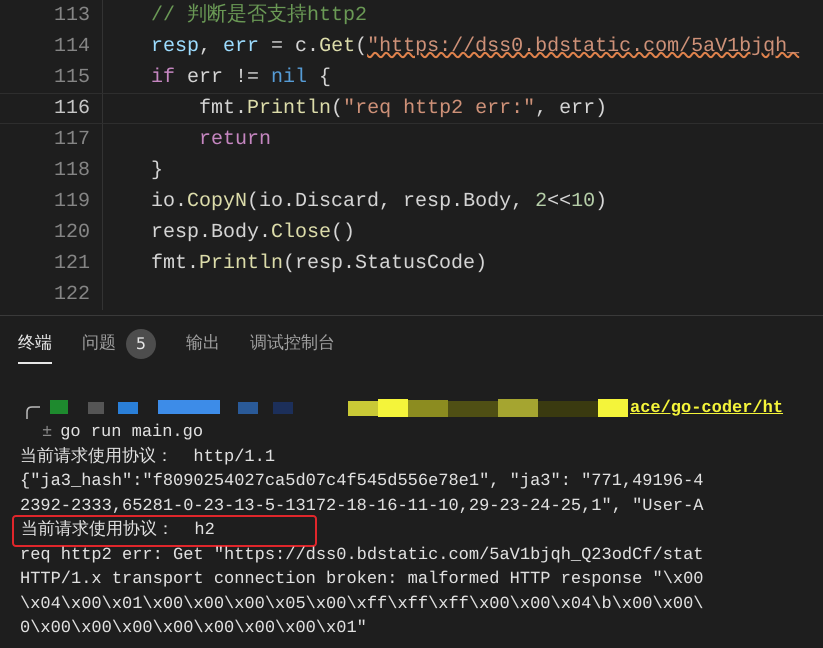  I want to click on terminal-output-line: \x04\x00\x01\x00\x00\x00\x05\x00\xff\xff\xff\x00\x00\x04\b\x00\x00\, so click(362, 605).